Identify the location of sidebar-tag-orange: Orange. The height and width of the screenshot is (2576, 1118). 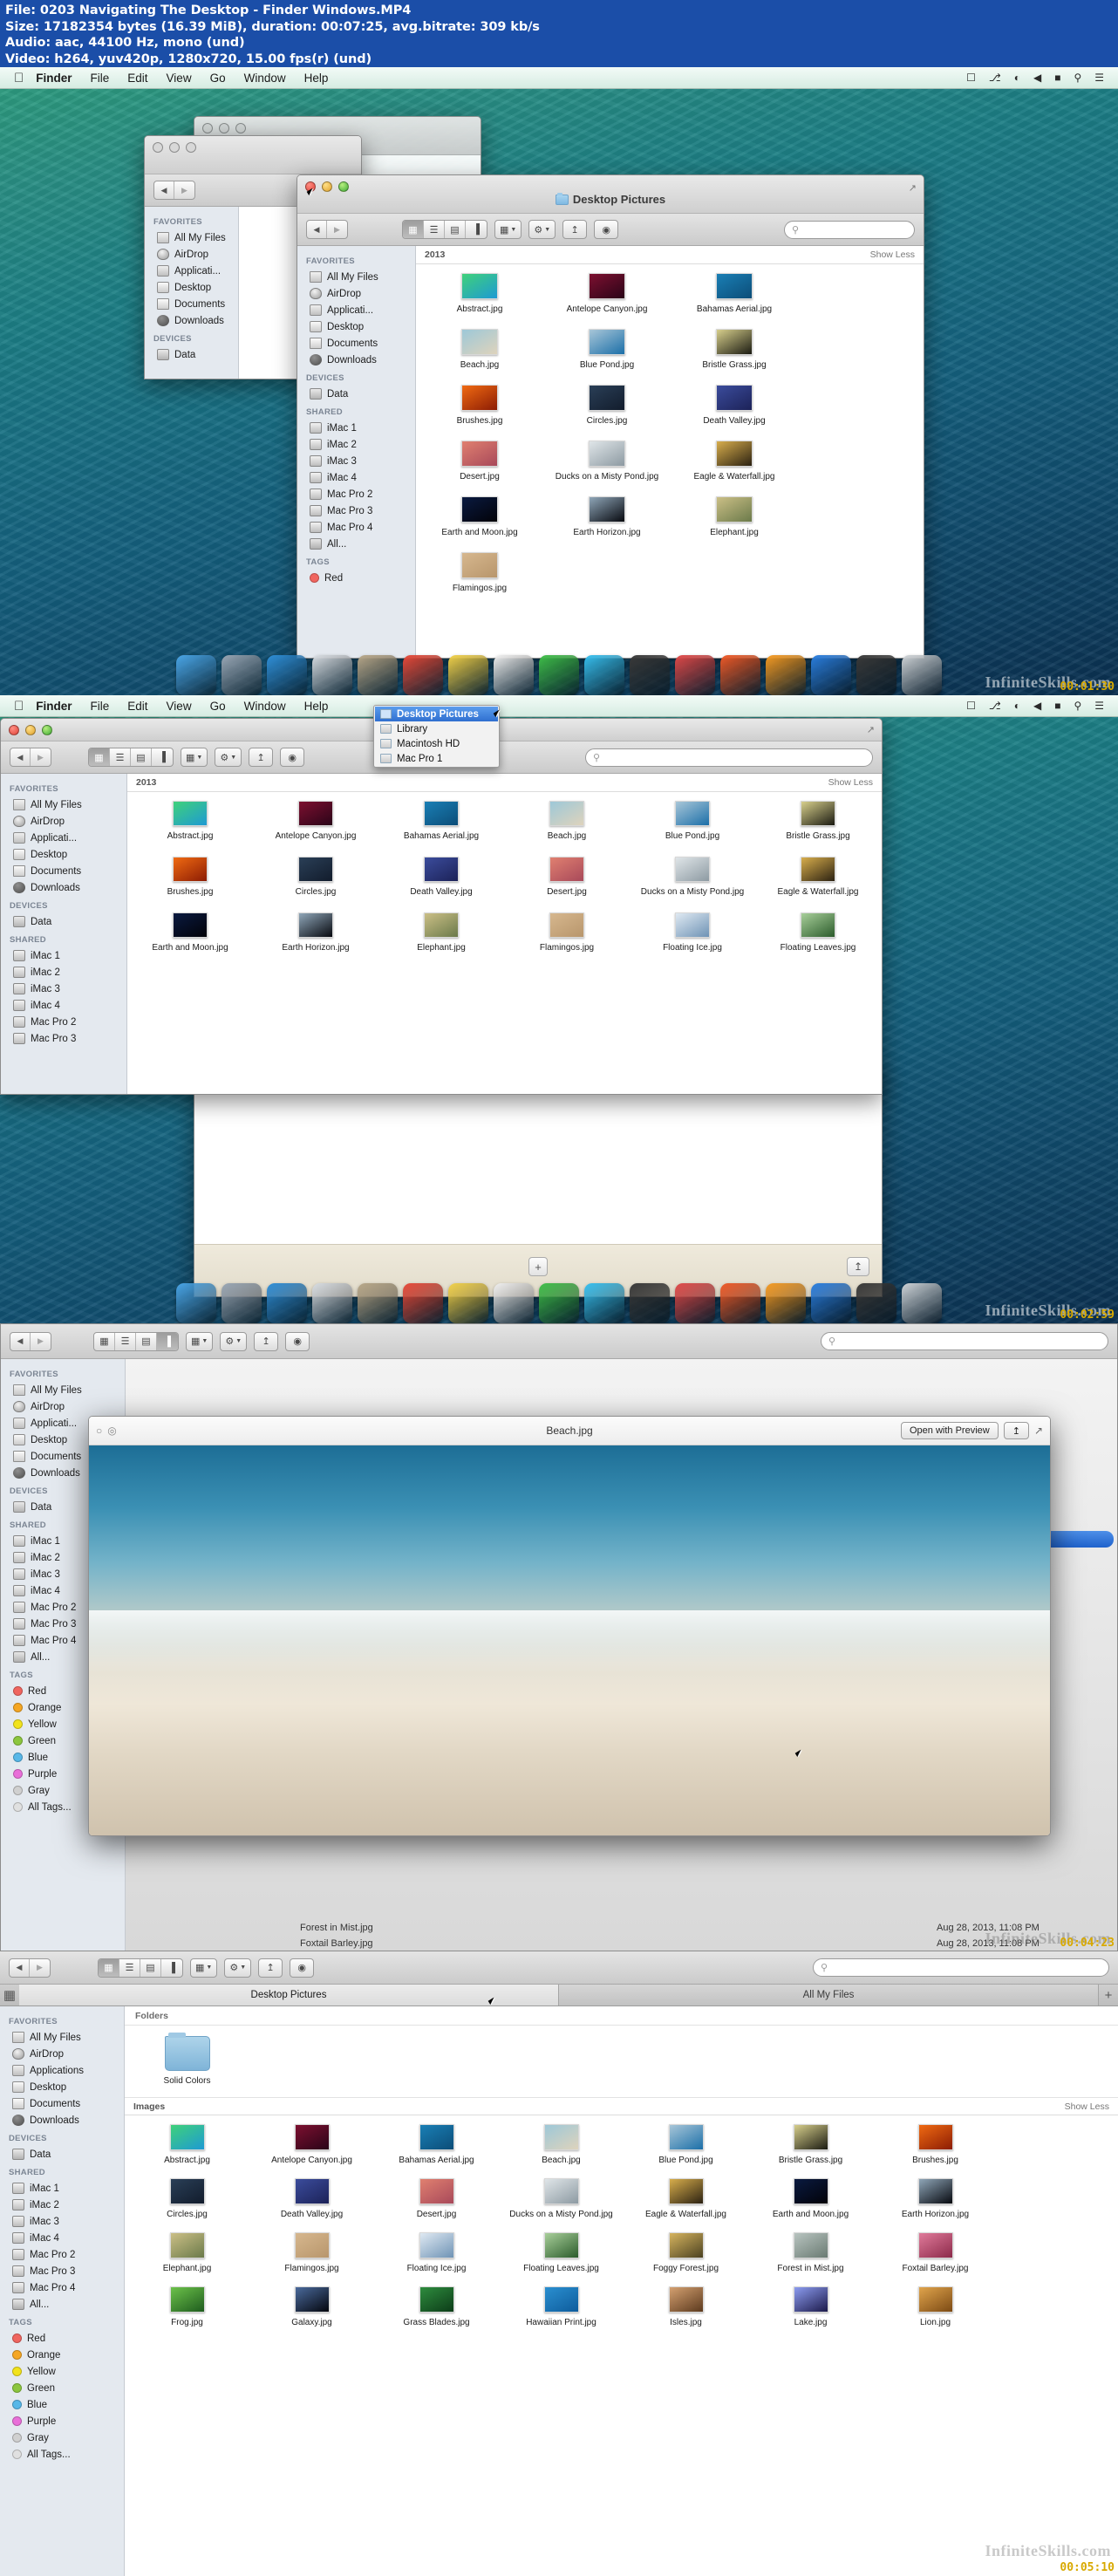
(62, 2355).